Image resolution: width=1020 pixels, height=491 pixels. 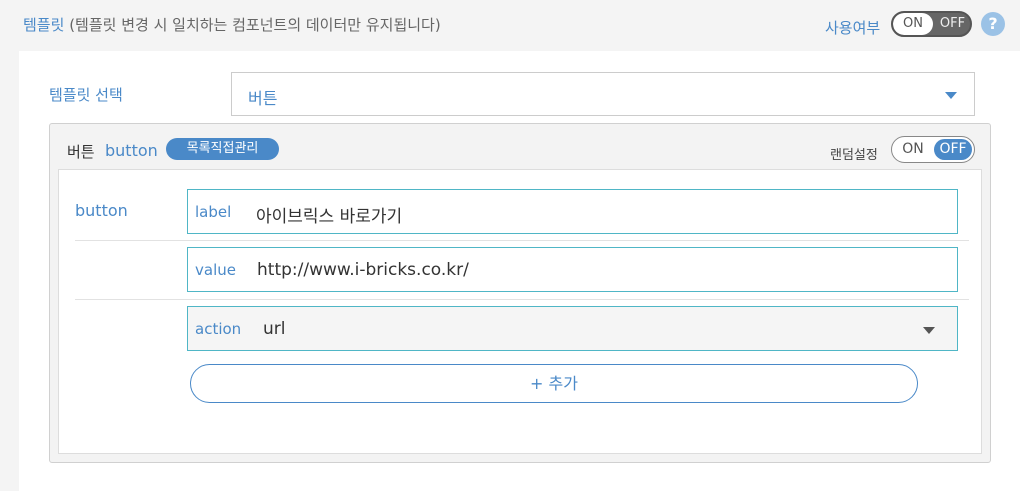 What do you see at coordinates (213, 212) in the screenshot?
I see `label-field-key: label` at bounding box center [213, 212].